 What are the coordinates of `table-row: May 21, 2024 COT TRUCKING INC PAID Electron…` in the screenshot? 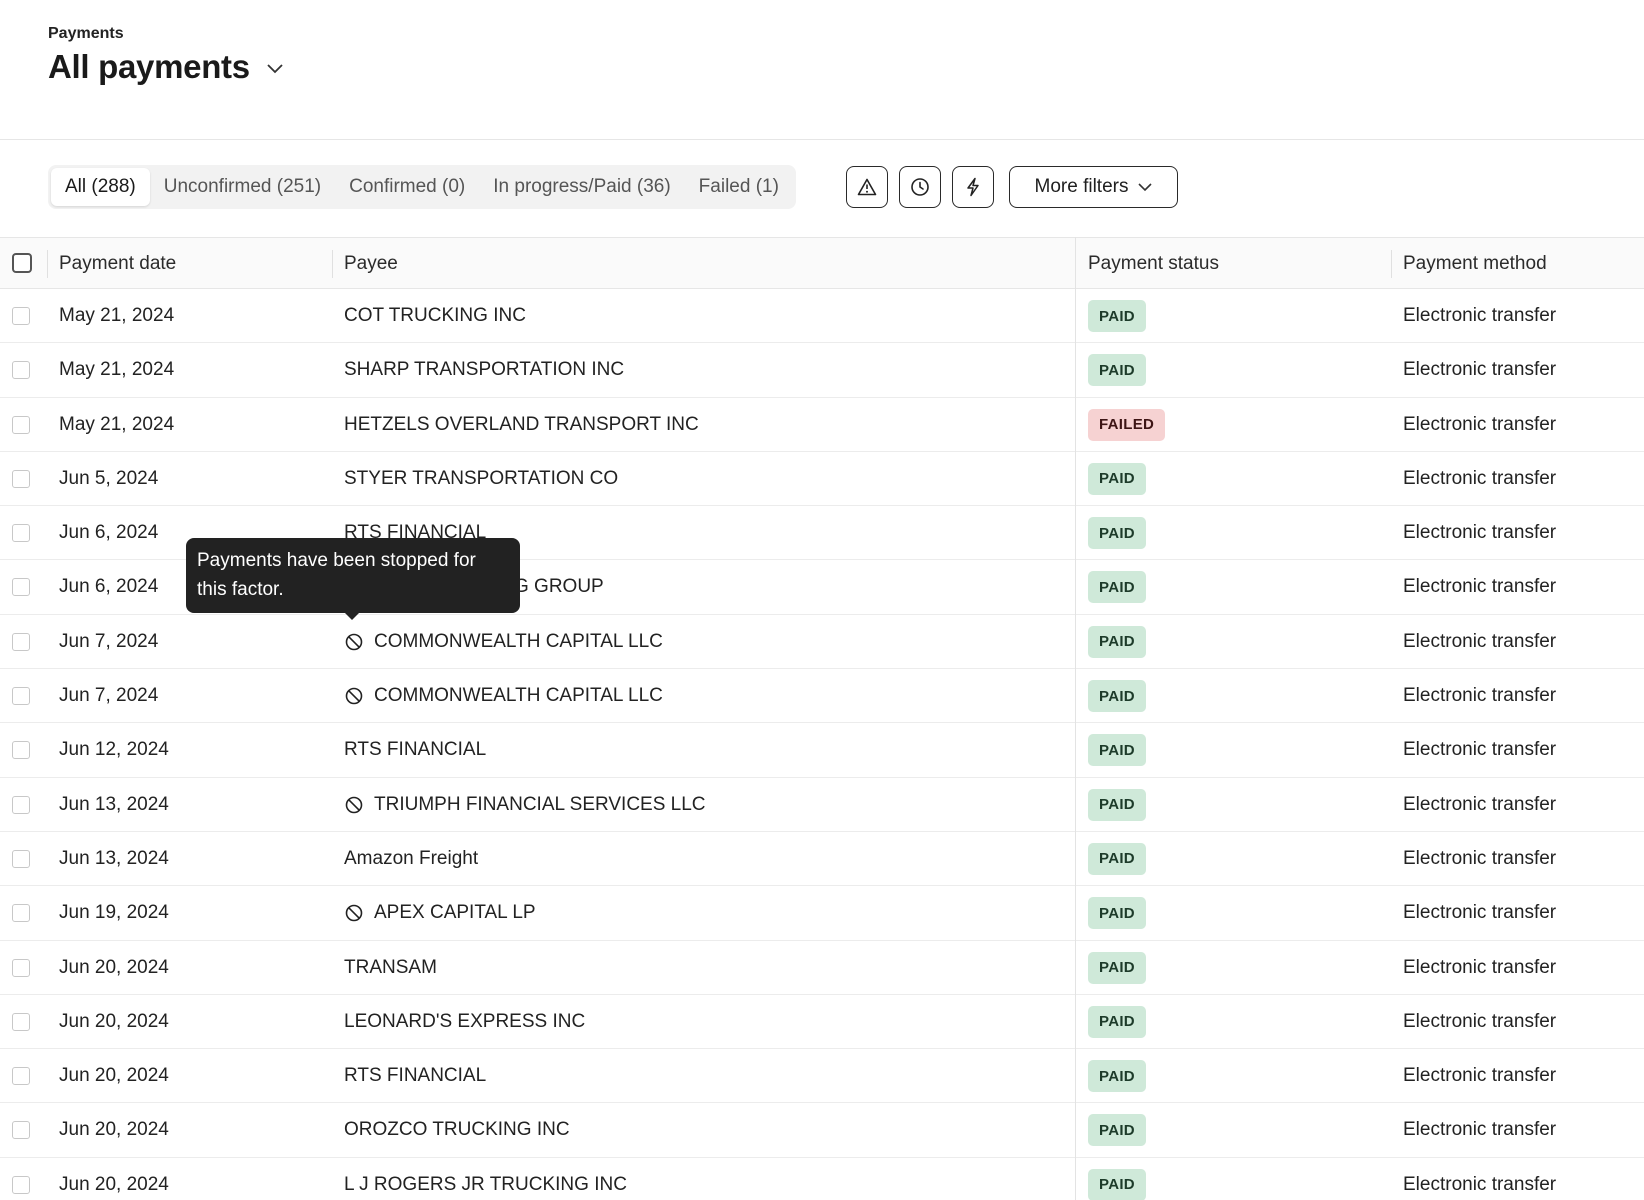 It's located at (822, 316).